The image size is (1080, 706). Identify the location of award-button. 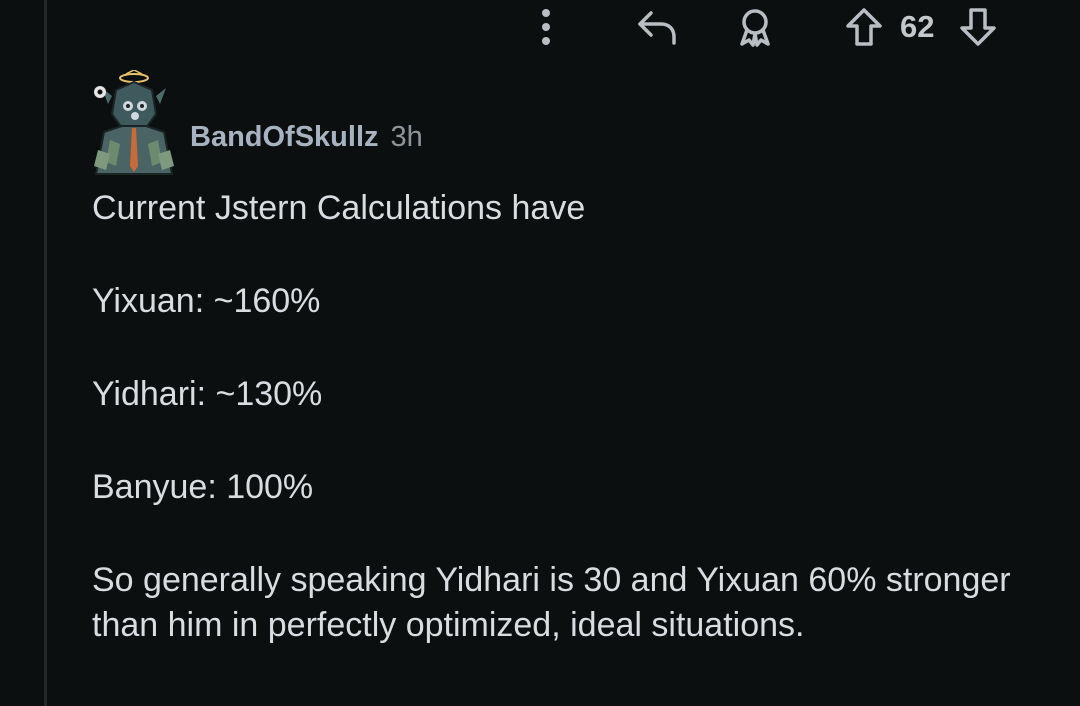
(755, 27).